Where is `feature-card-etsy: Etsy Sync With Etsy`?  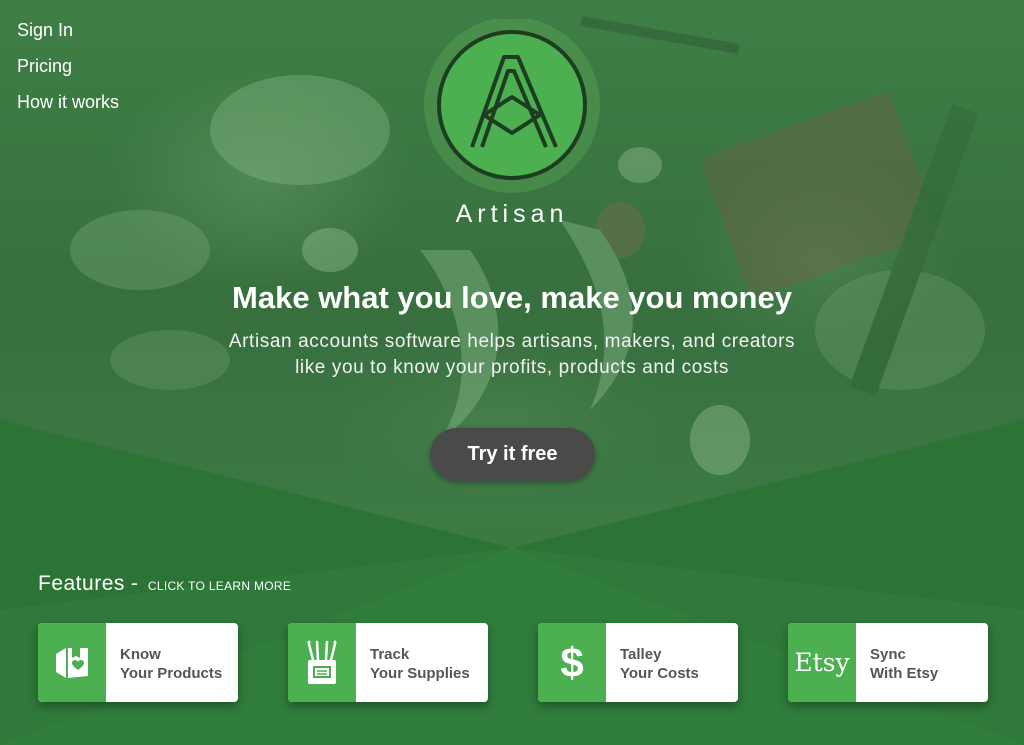
feature-card-etsy: Etsy Sync With Etsy is located at coordinates (888, 662).